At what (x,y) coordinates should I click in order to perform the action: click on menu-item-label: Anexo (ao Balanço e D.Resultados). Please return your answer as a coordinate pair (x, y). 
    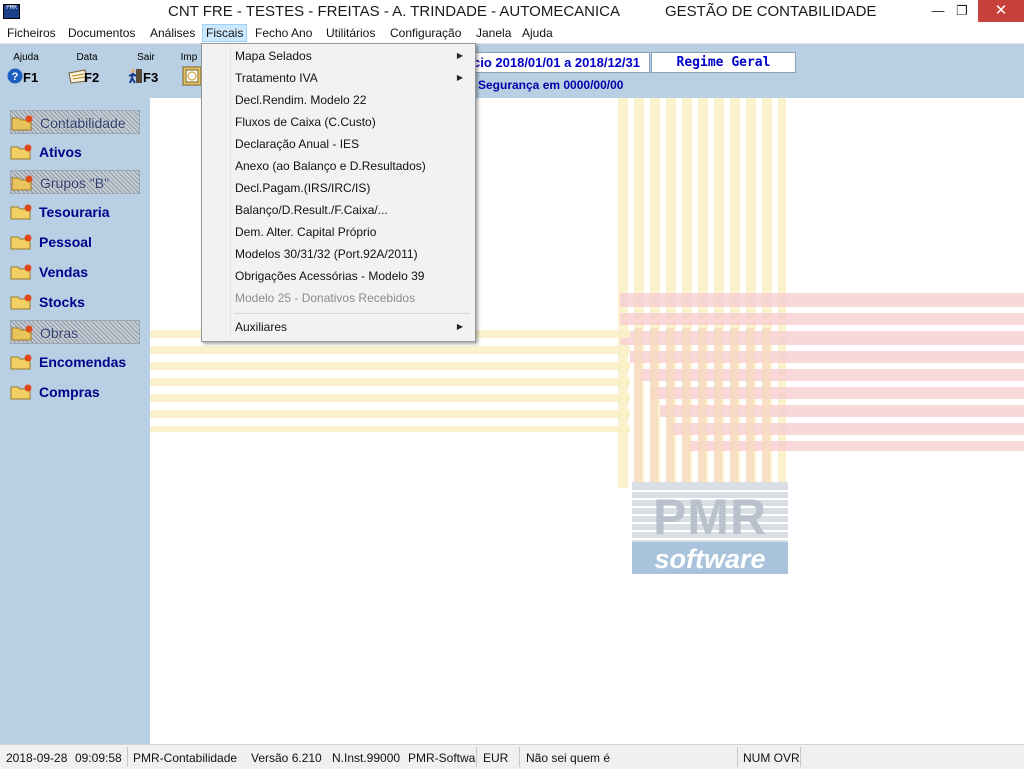
    Looking at the image, I should click on (330, 166).